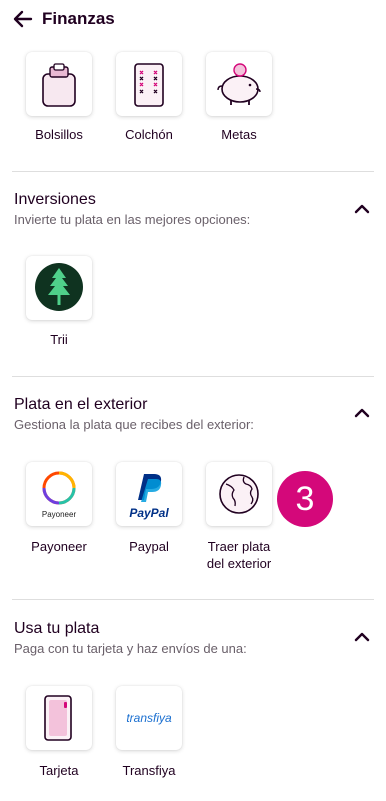 The image size is (386, 801). What do you see at coordinates (239, 546) in the screenshot?
I see `traer-plata-label-line1: Traer plata` at bounding box center [239, 546].